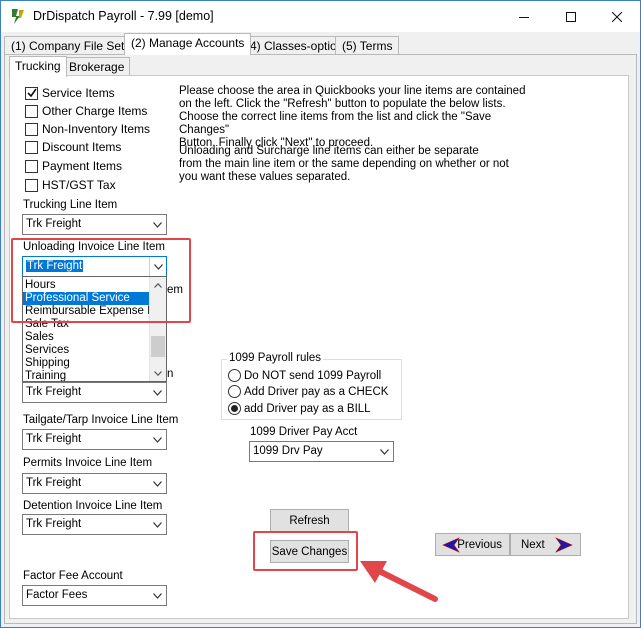 The width and height of the screenshot is (641, 628). I want to click on group-title: 1099 Payroll rules, so click(275, 358).